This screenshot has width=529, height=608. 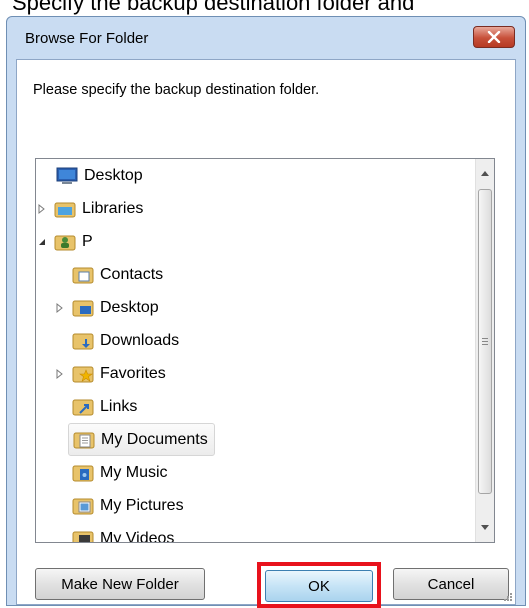 I want to click on tree-item-favorites: Favorites, so click(x=110, y=373).